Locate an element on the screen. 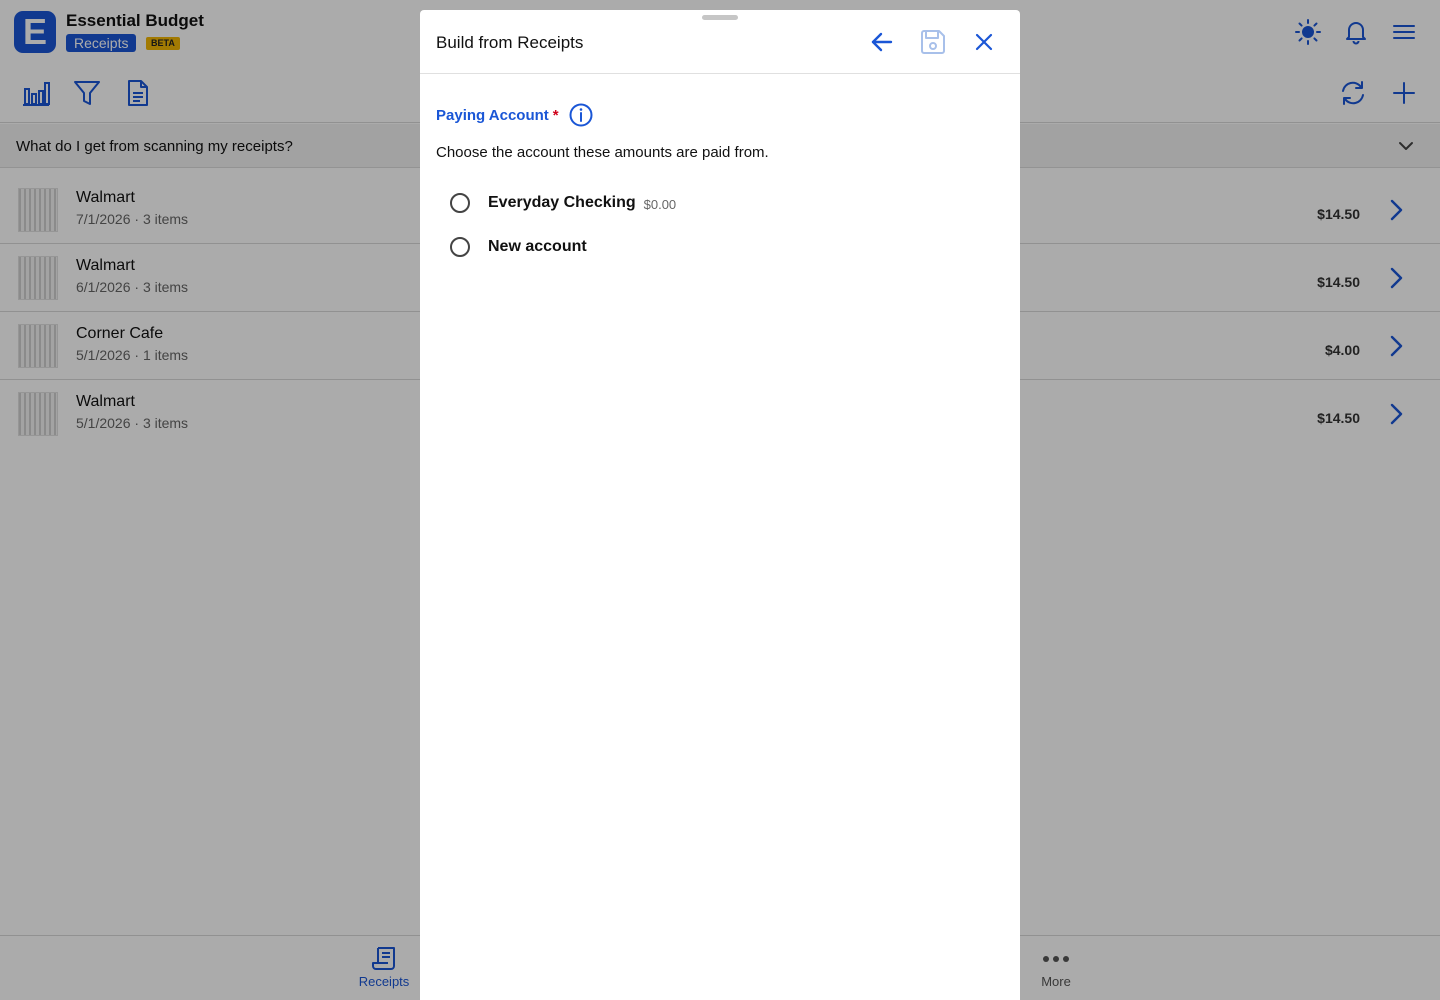 The width and height of the screenshot is (1440, 1000). paying-account-label-text: Paying Account is located at coordinates (492, 115).